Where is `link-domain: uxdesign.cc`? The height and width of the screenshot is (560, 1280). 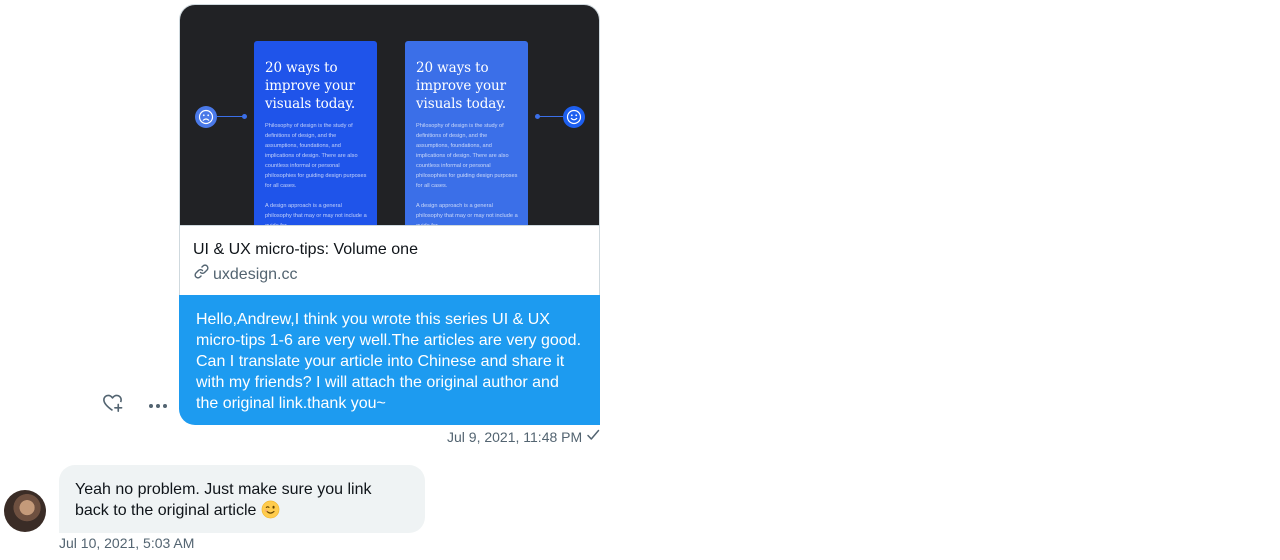
link-domain: uxdesign.cc is located at coordinates (255, 274).